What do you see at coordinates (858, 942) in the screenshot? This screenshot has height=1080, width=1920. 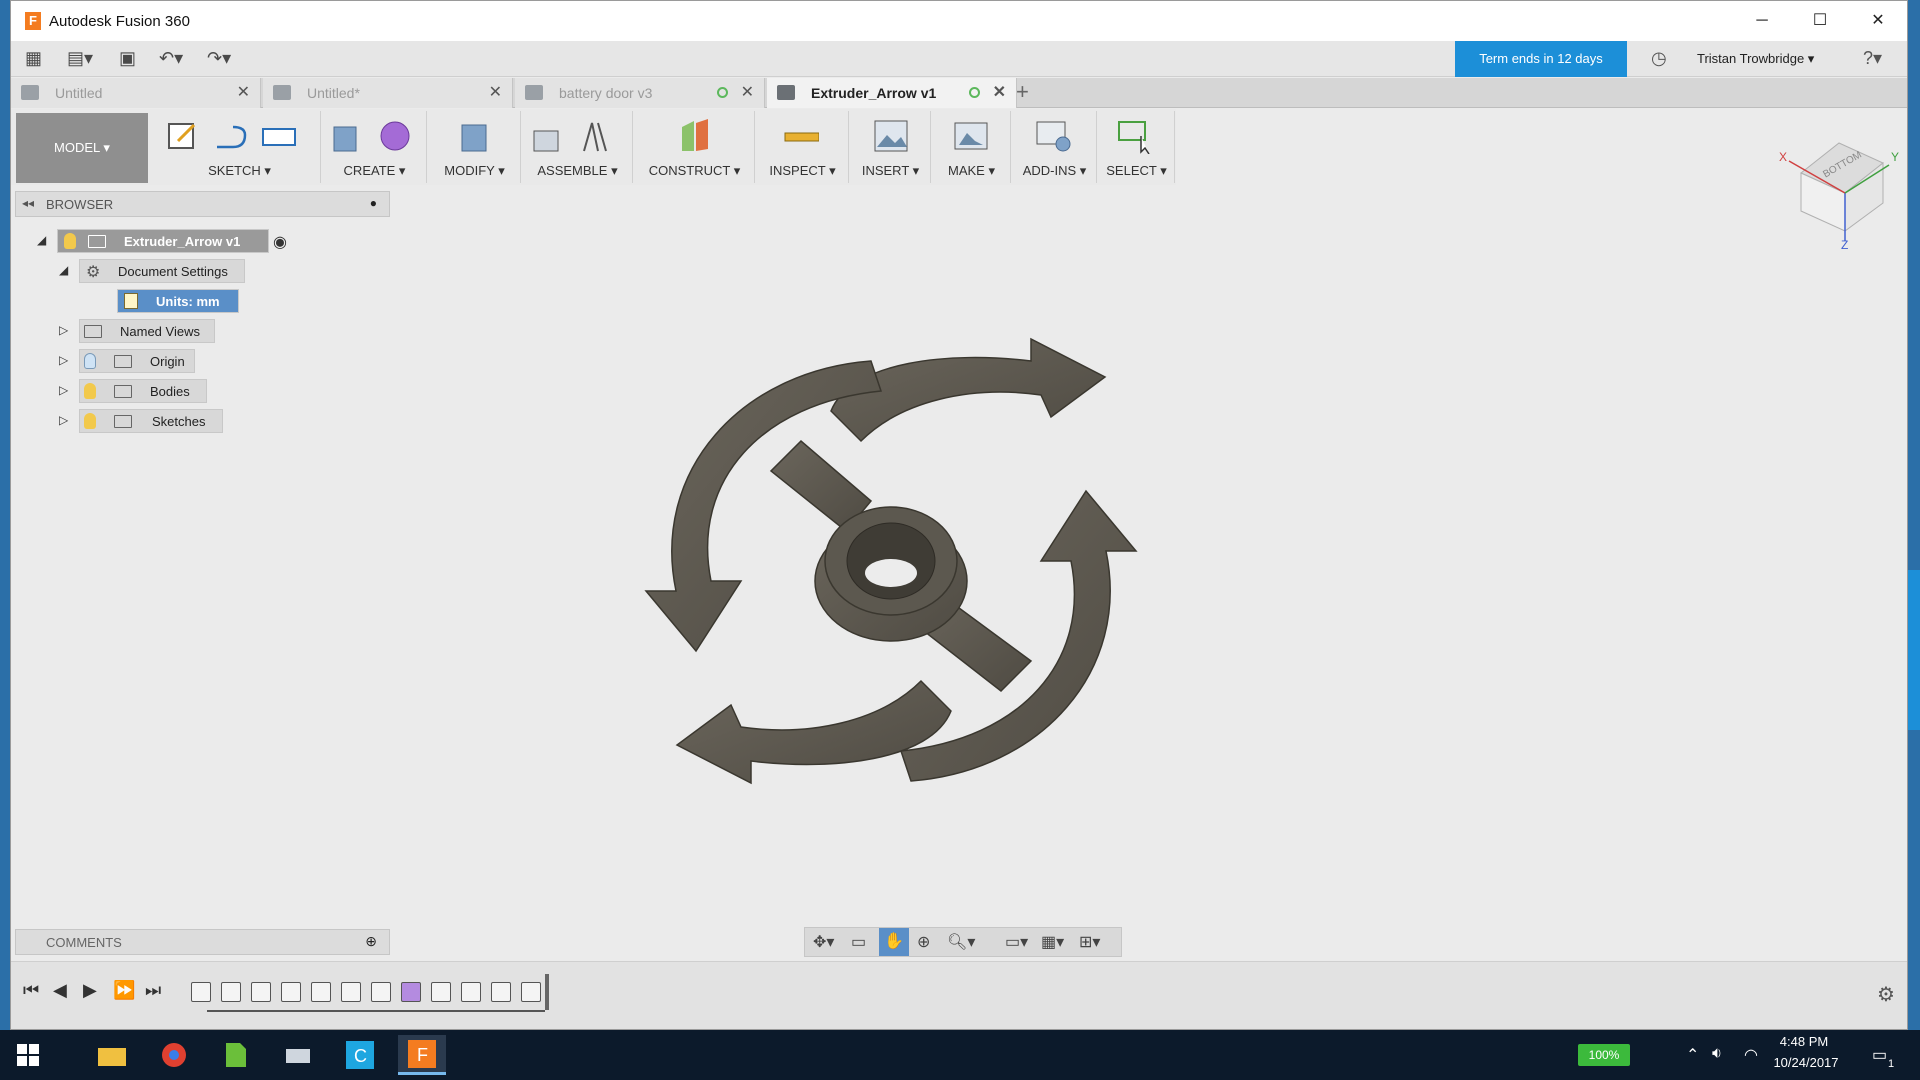 I see `look-at-icon: ▭` at bounding box center [858, 942].